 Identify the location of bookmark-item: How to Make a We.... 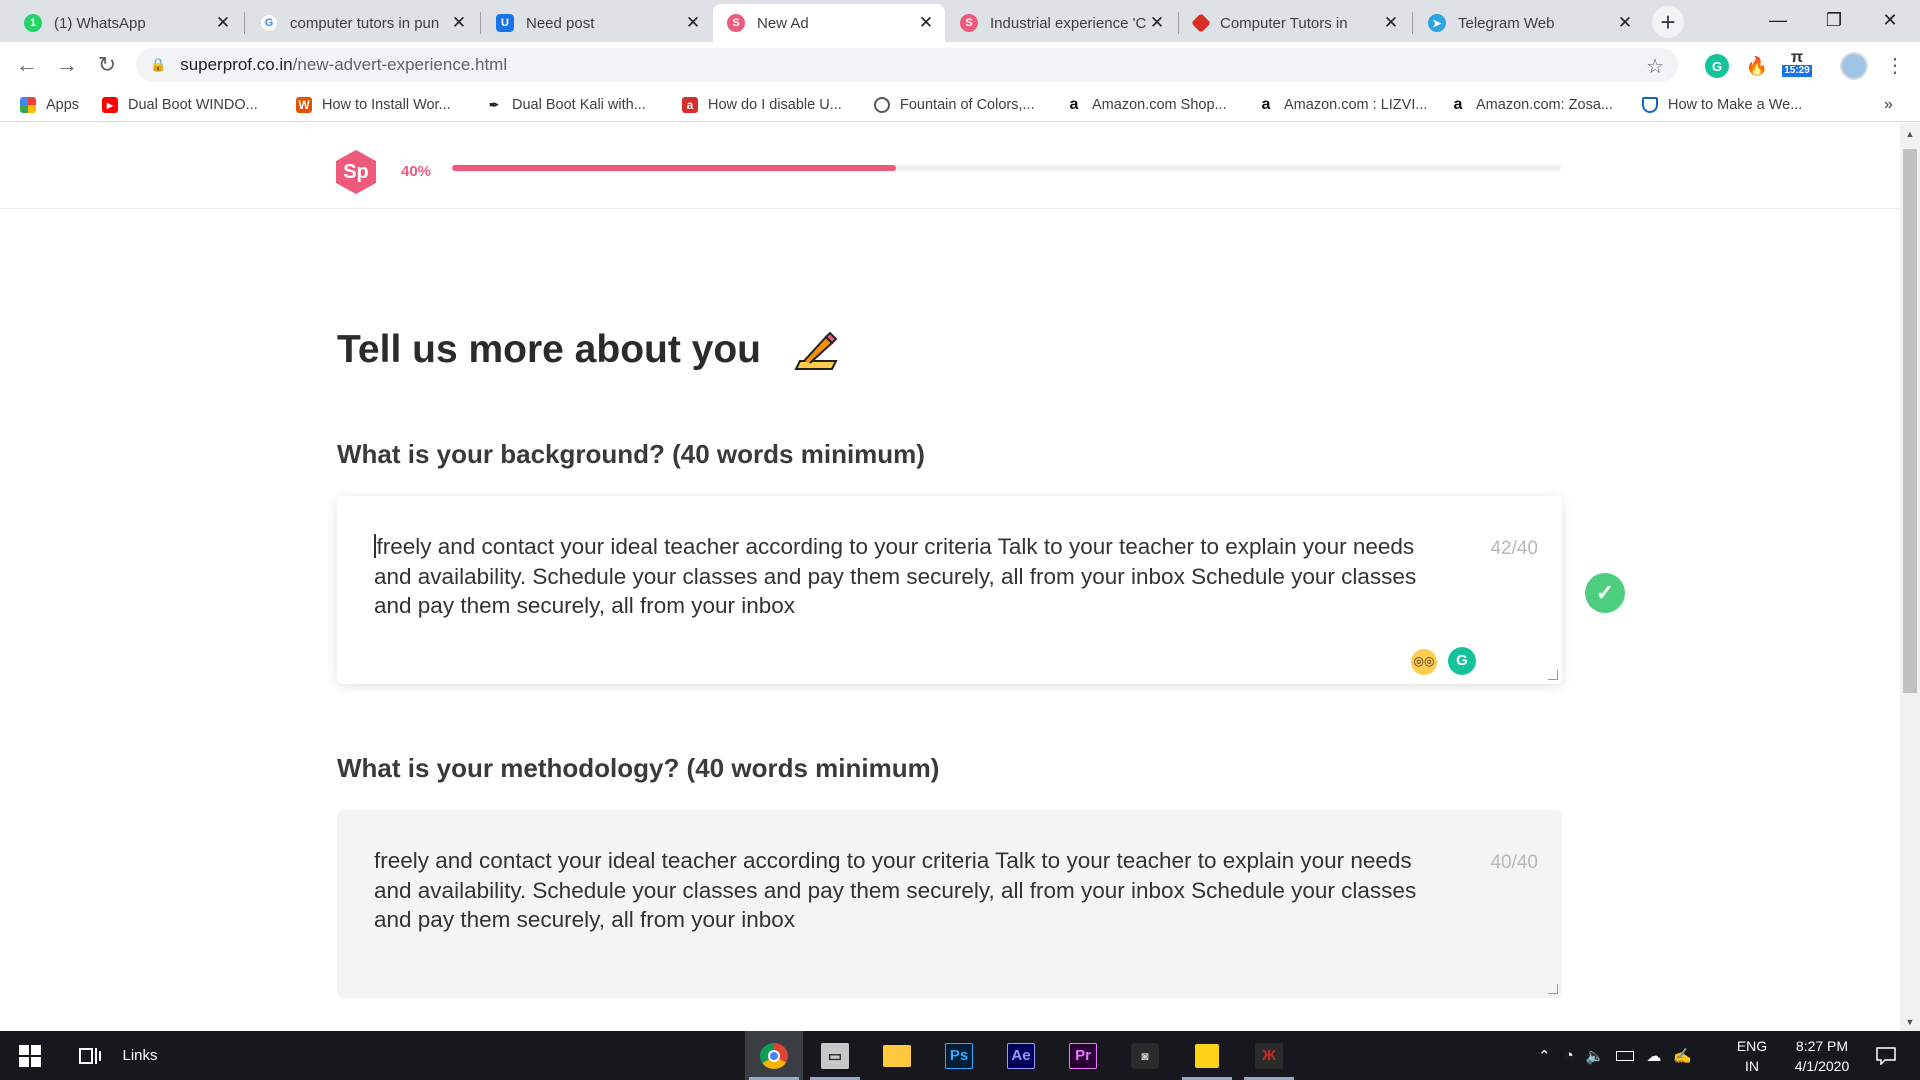
(1722, 105).